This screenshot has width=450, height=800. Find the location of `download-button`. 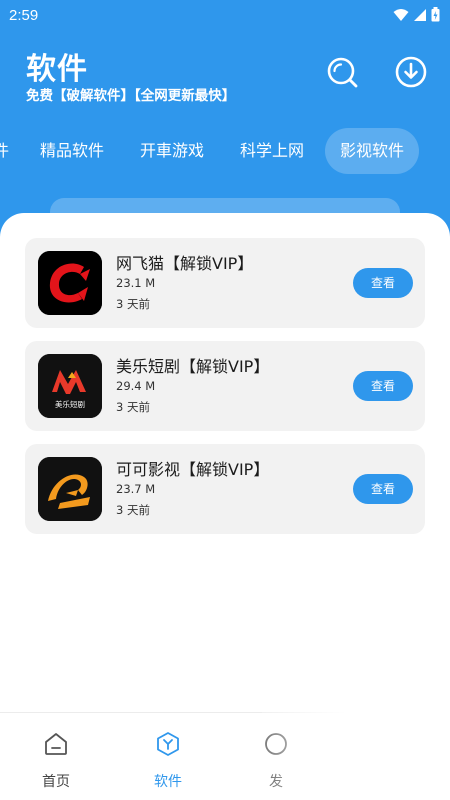

download-button is located at coordinates (411, 72).